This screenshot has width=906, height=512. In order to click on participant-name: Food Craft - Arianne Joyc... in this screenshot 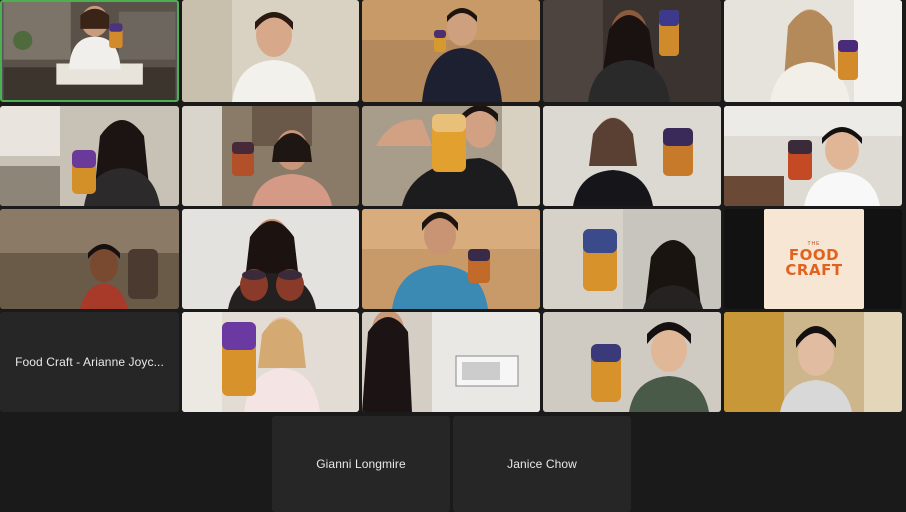, I will do `click(89, 362)`.